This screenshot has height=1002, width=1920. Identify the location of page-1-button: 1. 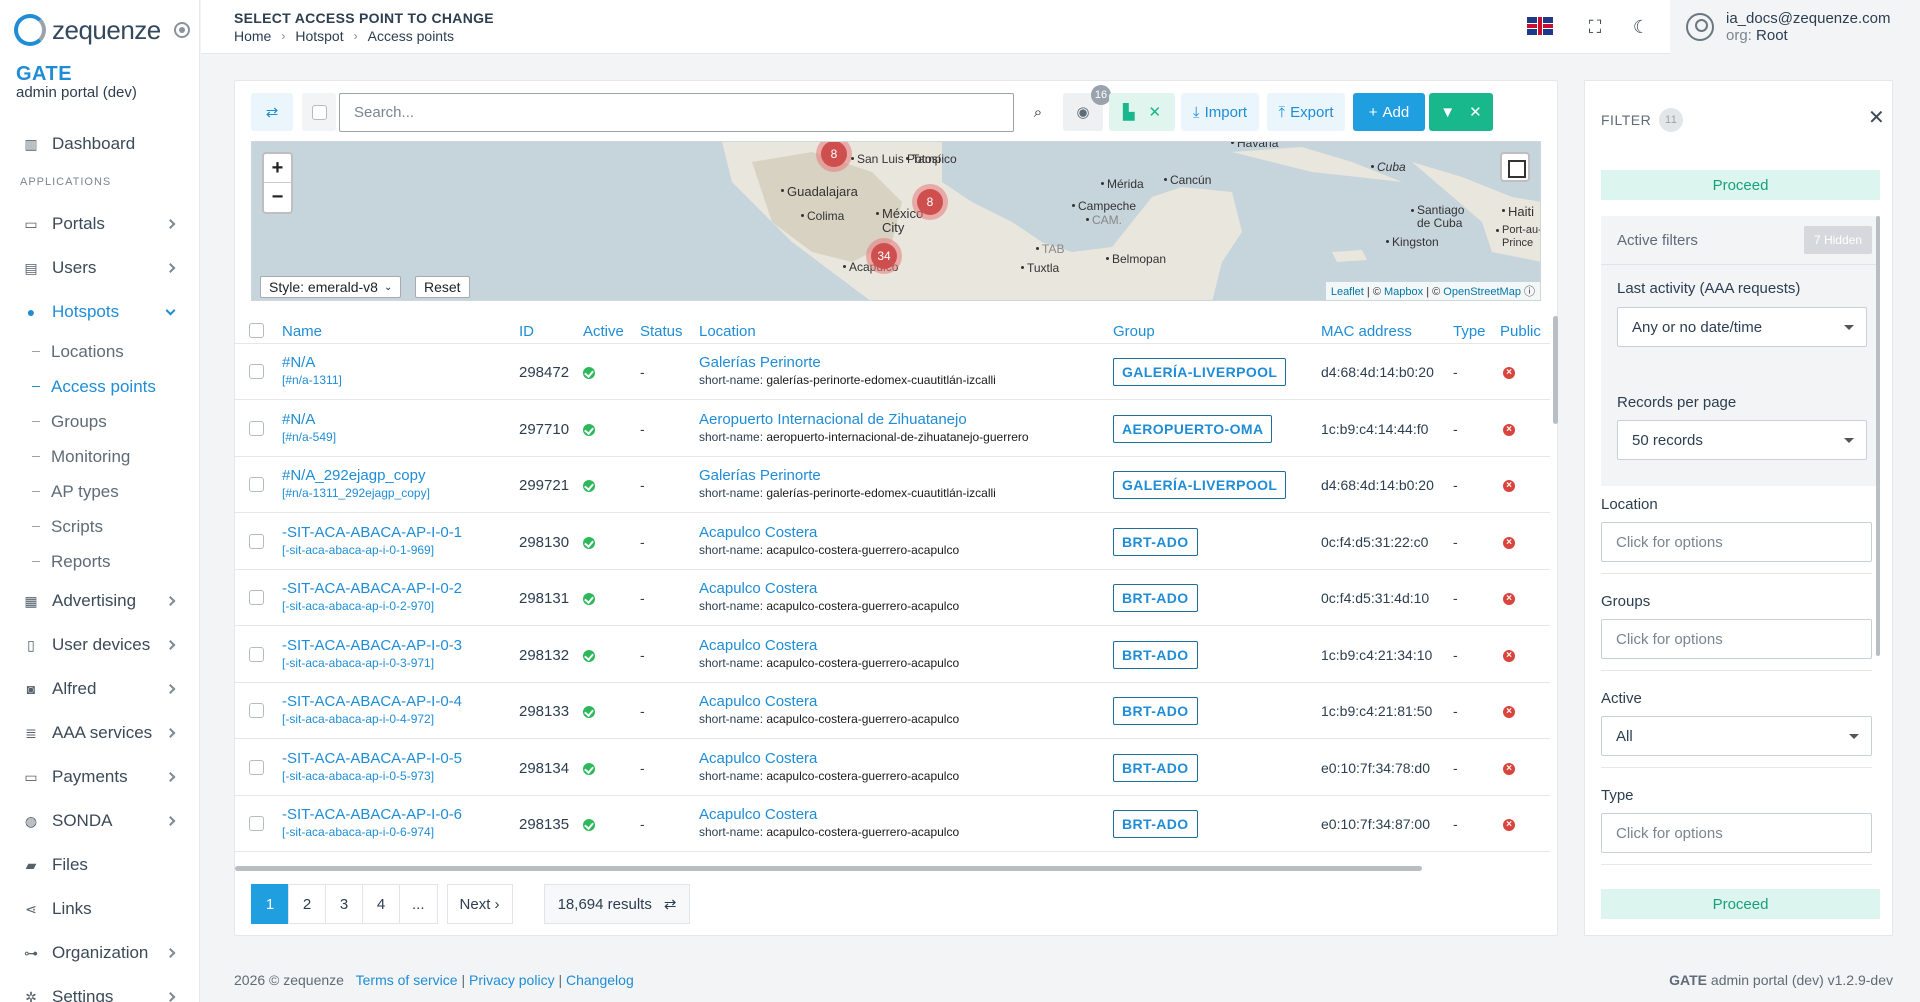
(270, 904).